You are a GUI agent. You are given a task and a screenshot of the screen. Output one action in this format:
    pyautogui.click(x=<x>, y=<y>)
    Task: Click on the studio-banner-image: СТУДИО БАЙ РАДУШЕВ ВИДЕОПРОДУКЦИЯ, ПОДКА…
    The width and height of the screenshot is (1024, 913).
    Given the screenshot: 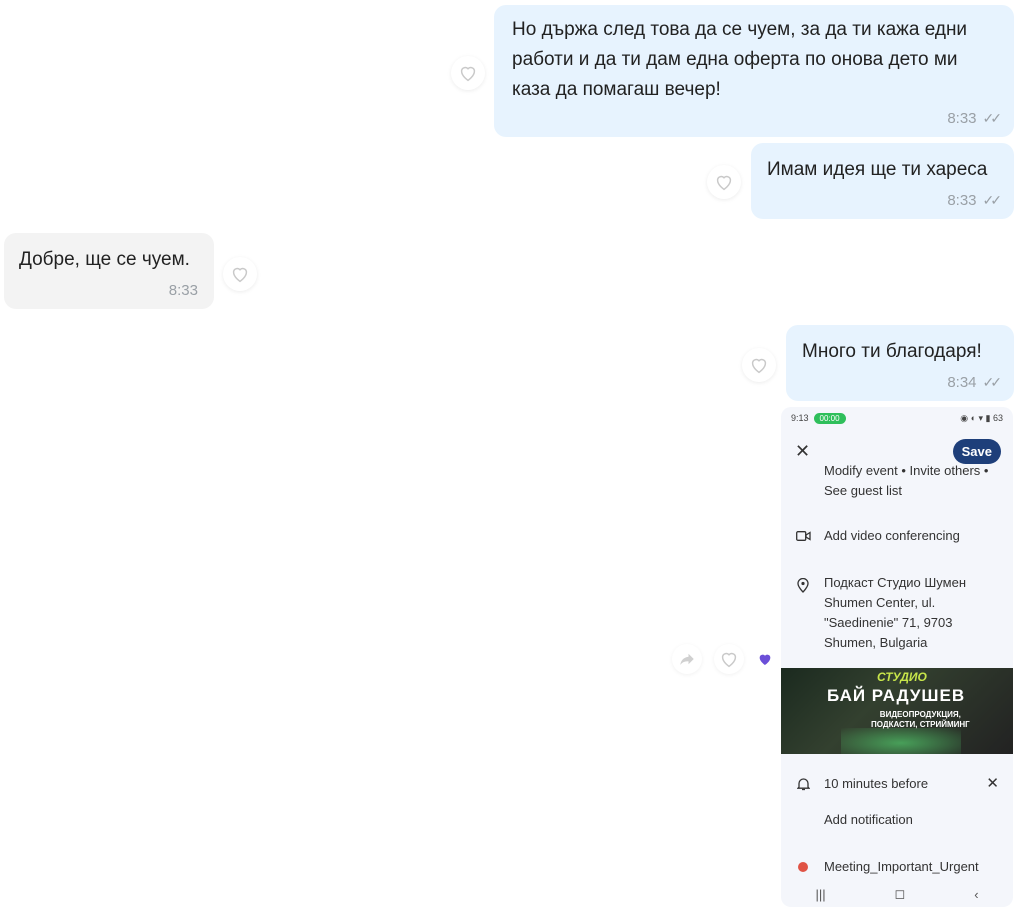 What is the action you would take?
    pyautogui.click(x=897, y=711)
    